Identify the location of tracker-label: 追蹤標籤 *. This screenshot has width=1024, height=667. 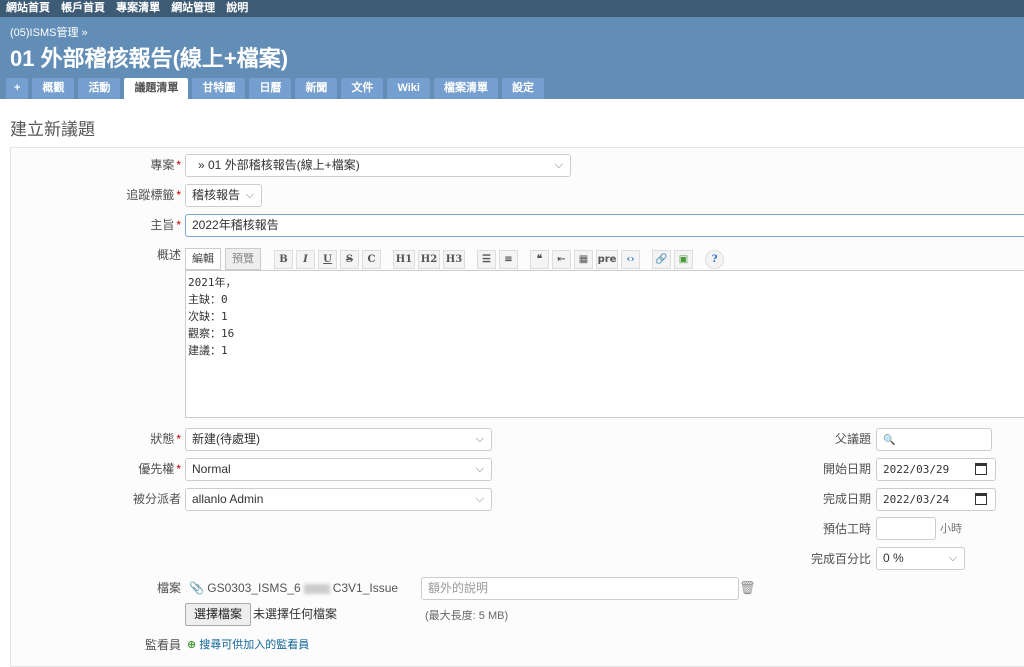
(153, 195).